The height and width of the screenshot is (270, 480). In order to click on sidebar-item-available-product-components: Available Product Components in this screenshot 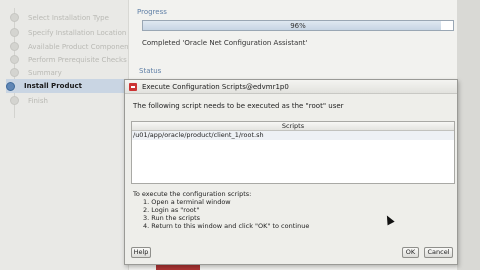, I will do `click(69, 46)`.